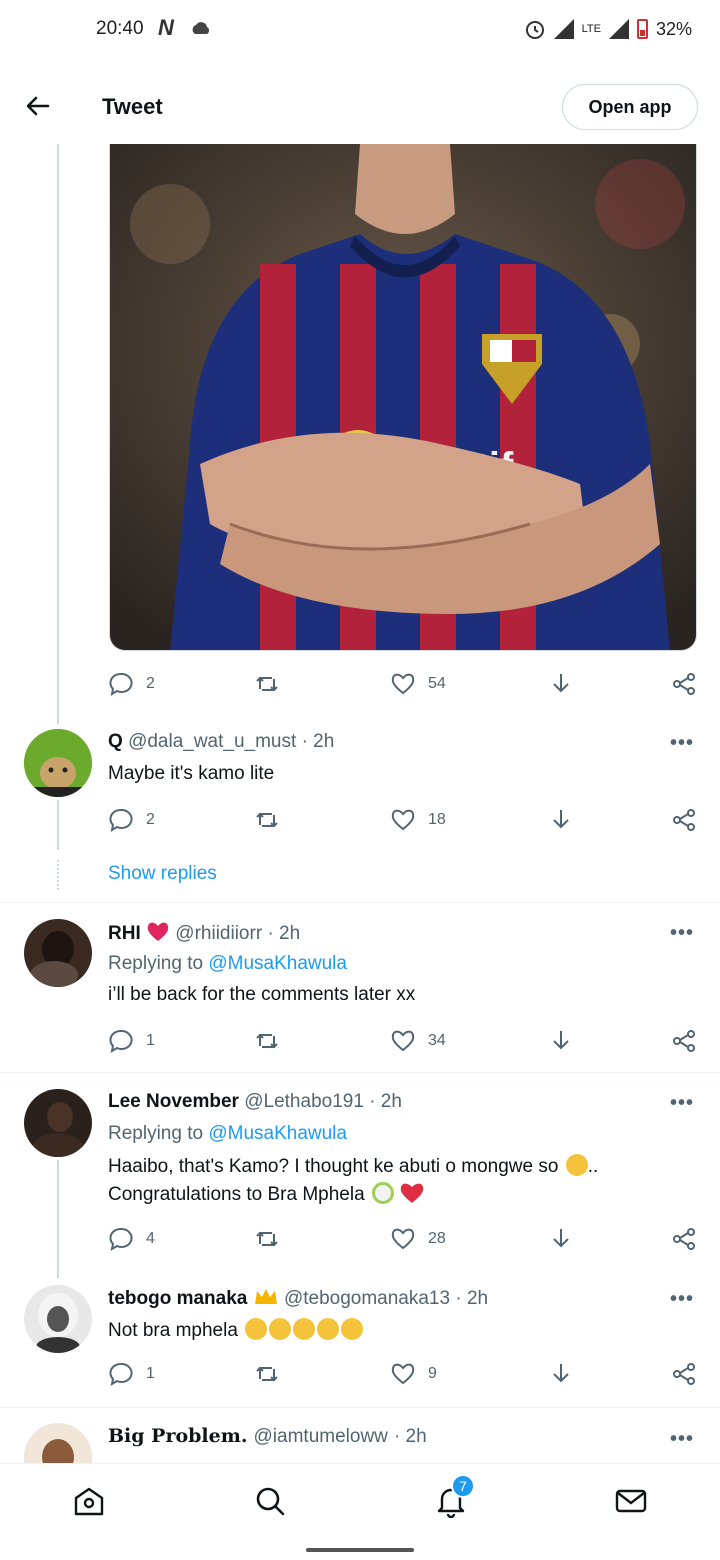 This screenshot has height=1560, width=720. I want to click on thread-line-dotted, so click(58, 875).